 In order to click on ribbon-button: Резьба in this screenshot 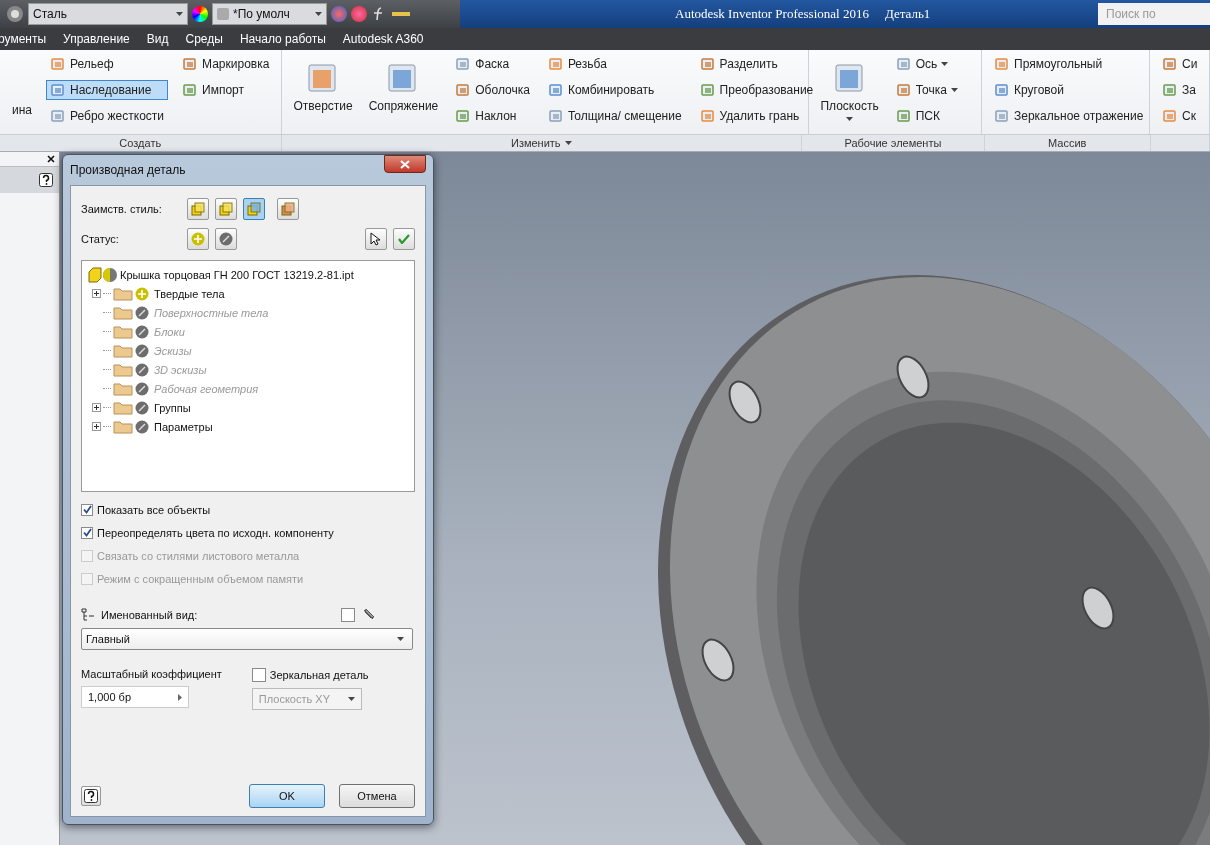, I will do `click(614, 64)`.